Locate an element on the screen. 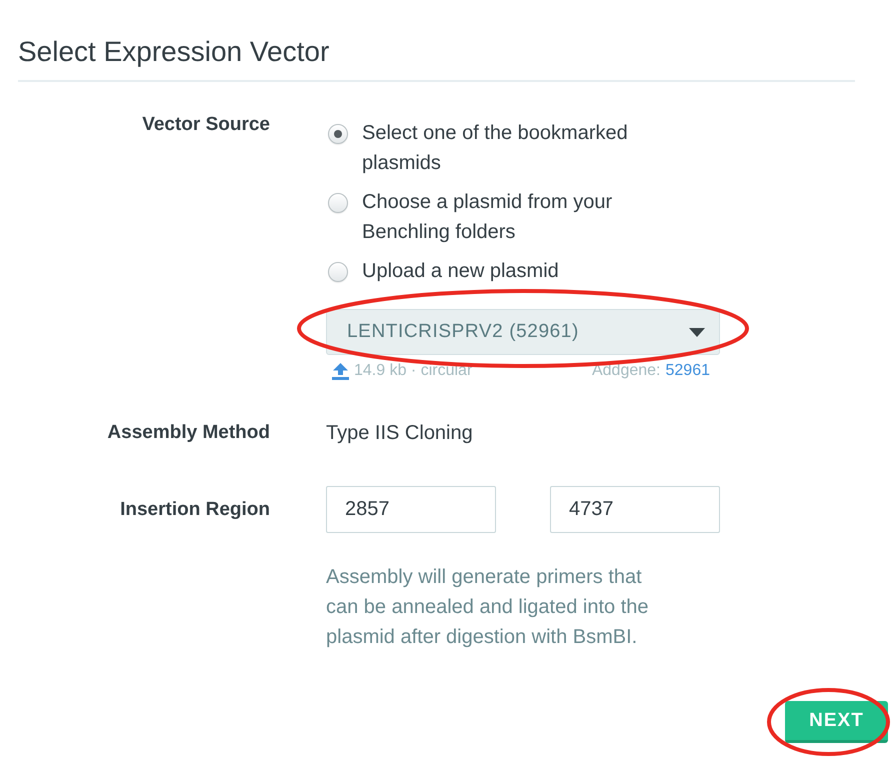  radio-label: Choose a plasmid from your Benchling folders is located at coordinates (517, 217).